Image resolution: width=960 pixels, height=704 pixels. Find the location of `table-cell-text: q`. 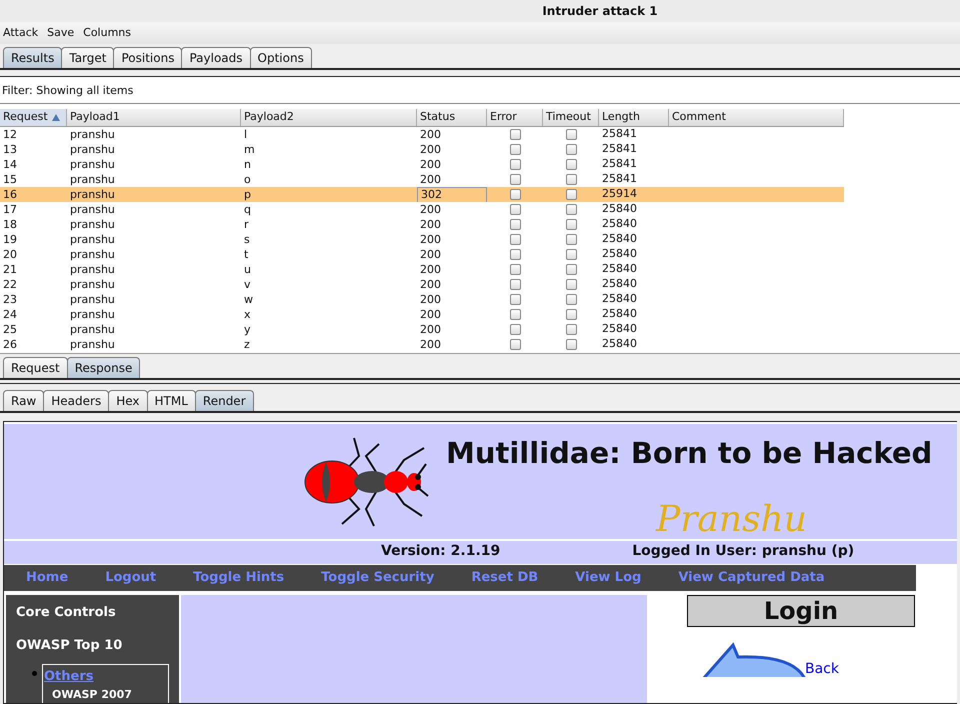

table-cell-text: q is located at coordinates (247, 209).